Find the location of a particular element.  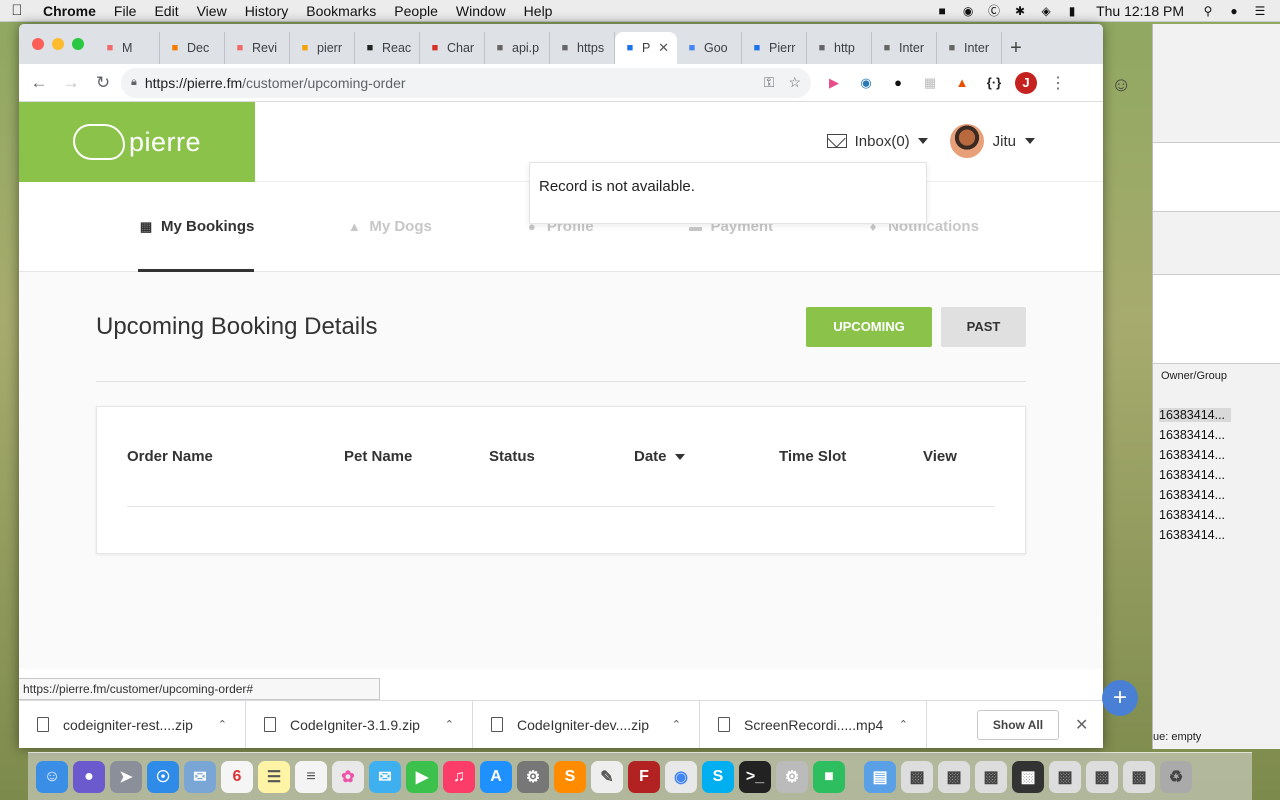

inbox-dropdown: Inbox(0) is located at coordinates (877, 141).